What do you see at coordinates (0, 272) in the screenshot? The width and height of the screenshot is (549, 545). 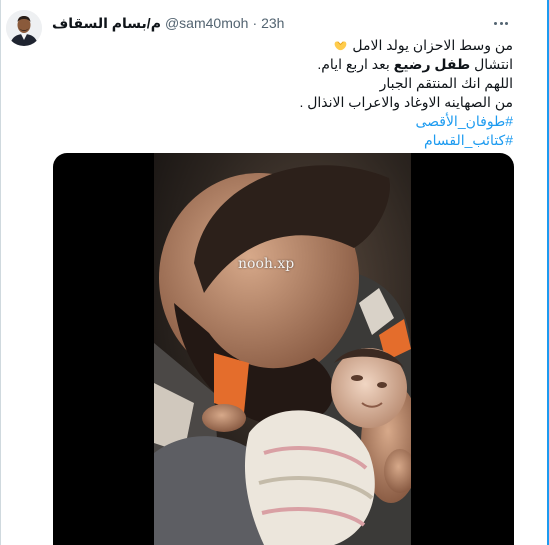 I see `timeline-border` at bounding box center [0, 272].